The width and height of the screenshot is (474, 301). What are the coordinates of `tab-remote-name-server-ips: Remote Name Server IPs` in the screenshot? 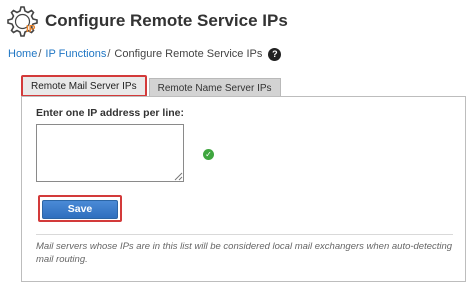 It's located at (214, 87).